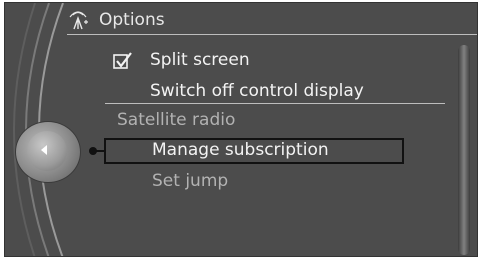  I want to click on menu-item-set-jump: Set jump, so click(190, 181).